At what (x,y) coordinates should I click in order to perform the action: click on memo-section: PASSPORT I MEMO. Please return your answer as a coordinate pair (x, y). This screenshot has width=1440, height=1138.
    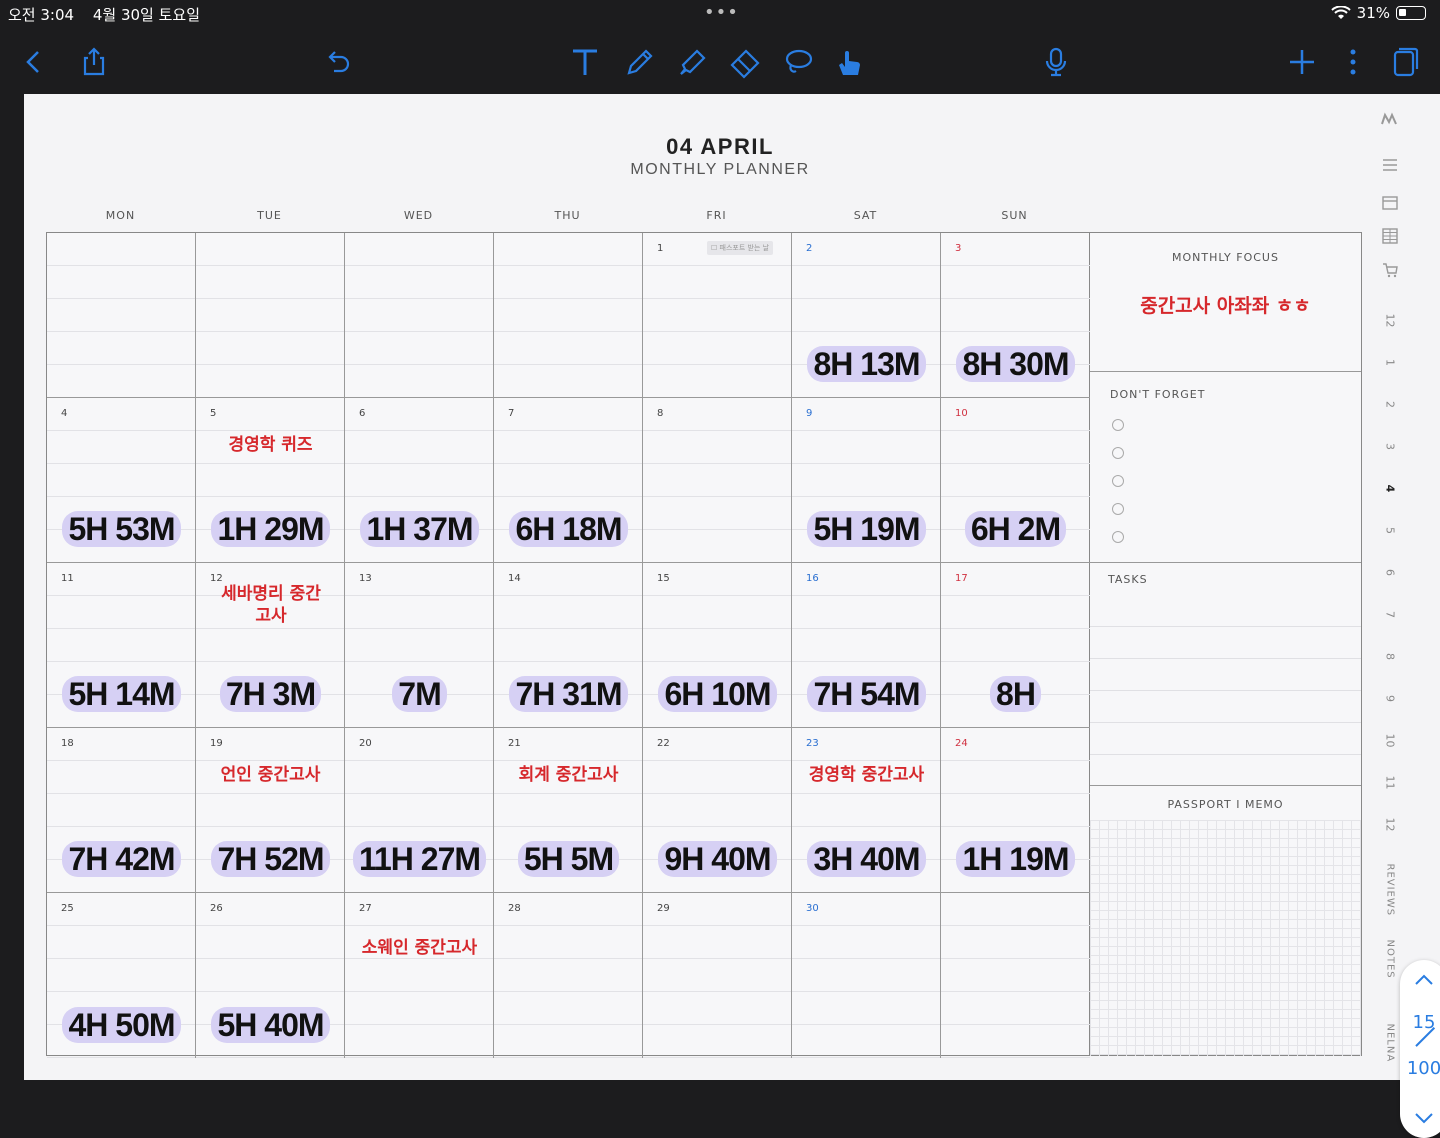
    Looking at the image, I should click on (1225, 921).